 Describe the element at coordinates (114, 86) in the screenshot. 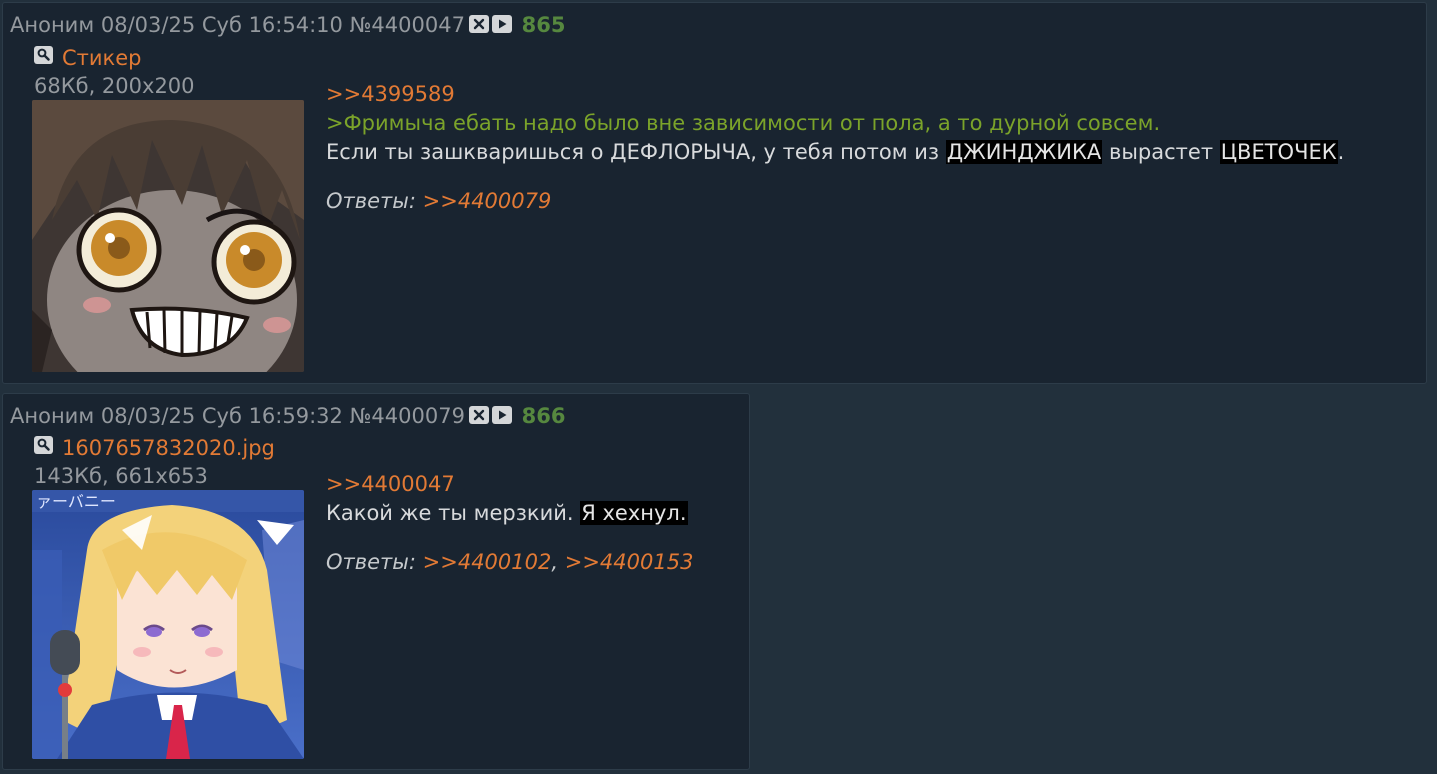

I see `file-meta: 68Кб, 200x200` at that location.